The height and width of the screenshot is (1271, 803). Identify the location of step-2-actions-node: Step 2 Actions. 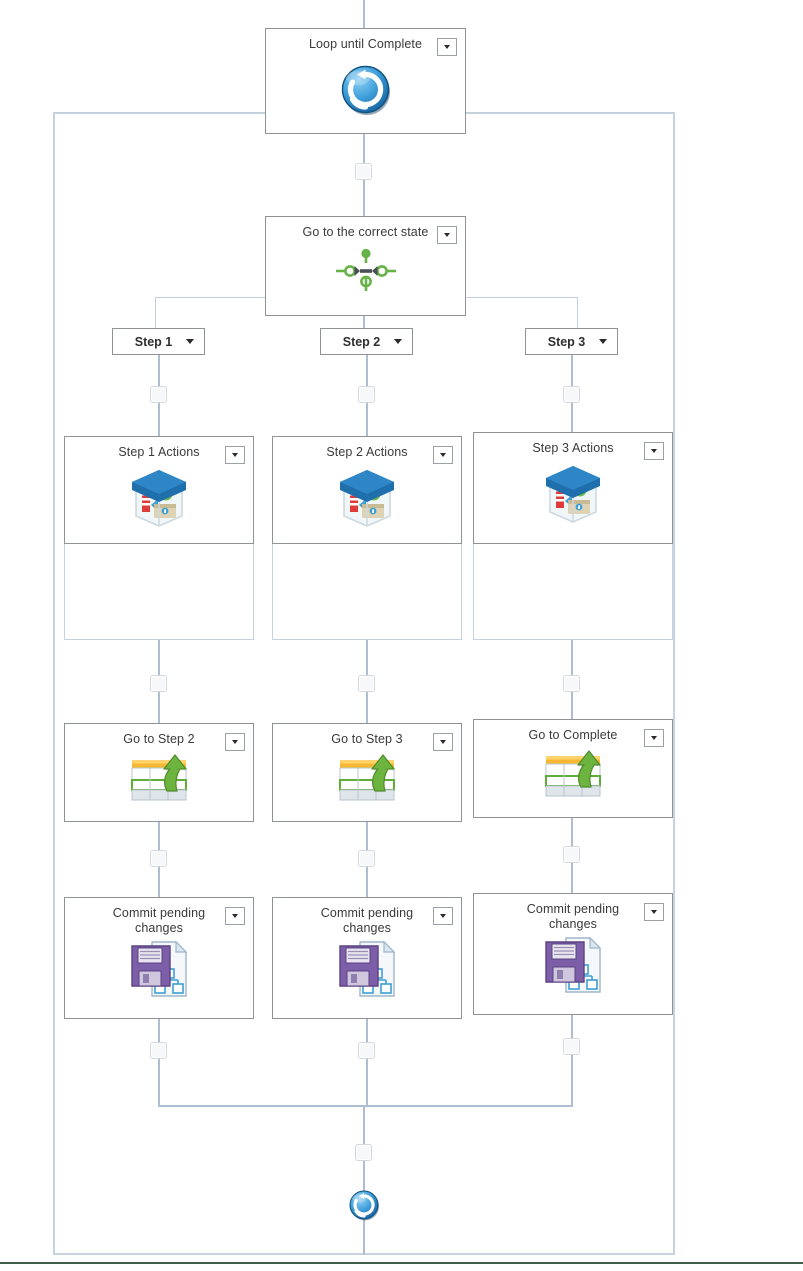
(367, 490).